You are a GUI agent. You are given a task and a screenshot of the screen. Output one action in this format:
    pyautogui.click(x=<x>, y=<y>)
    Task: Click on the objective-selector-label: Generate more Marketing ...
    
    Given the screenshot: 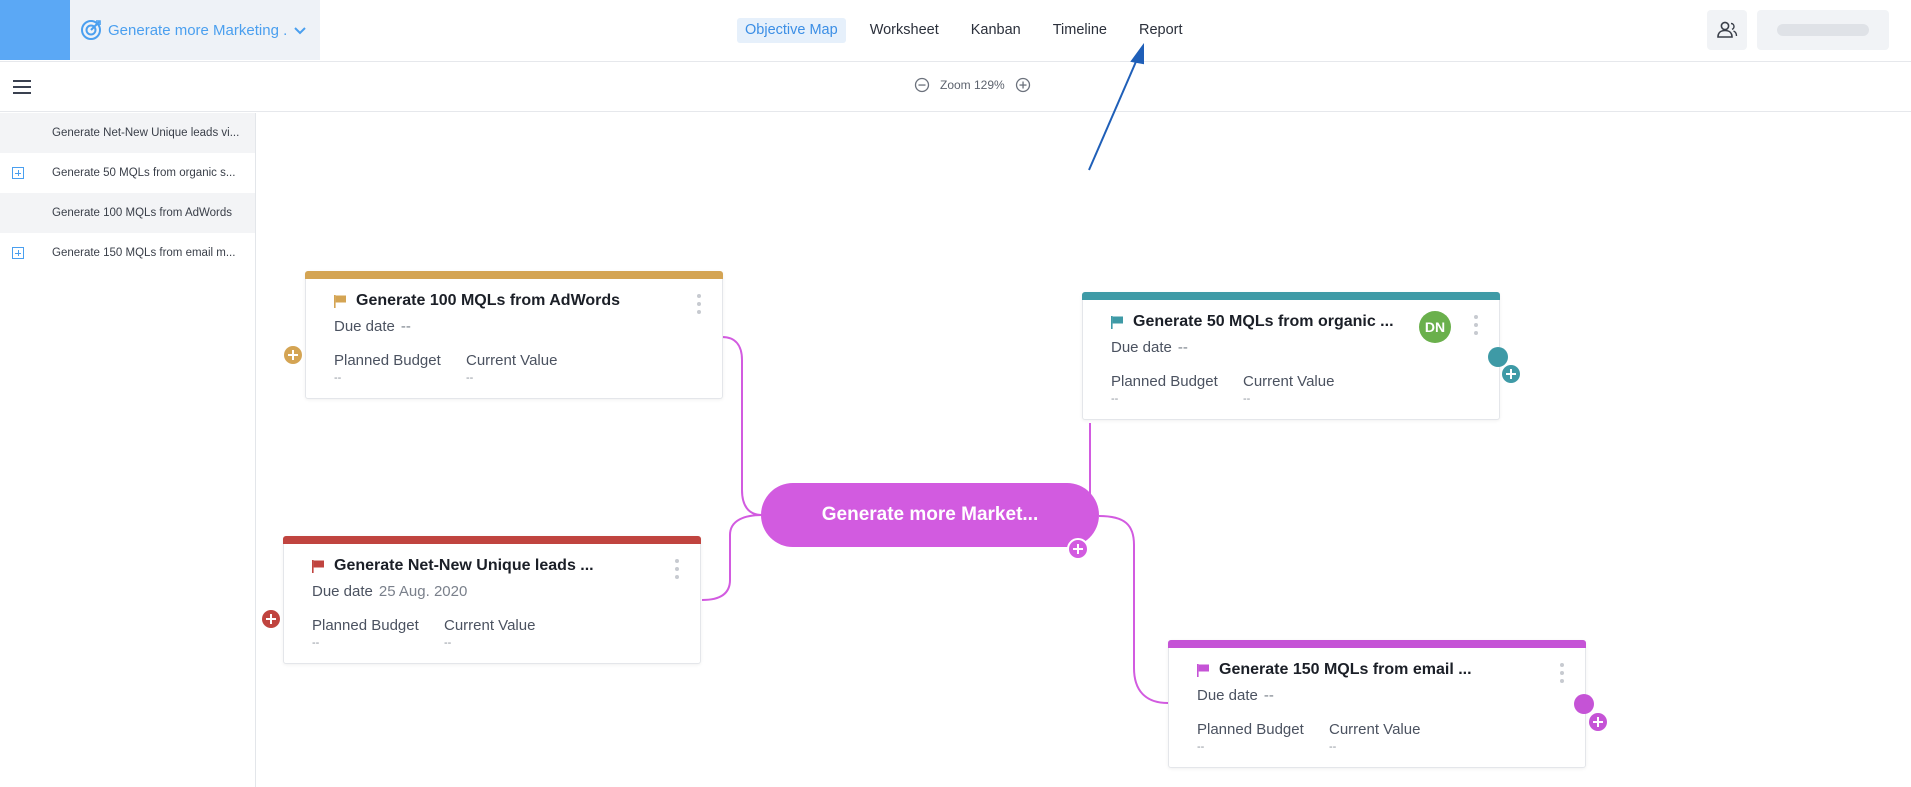 What is the action you would take?
    pyautogui.click(x=197, y=30)
    